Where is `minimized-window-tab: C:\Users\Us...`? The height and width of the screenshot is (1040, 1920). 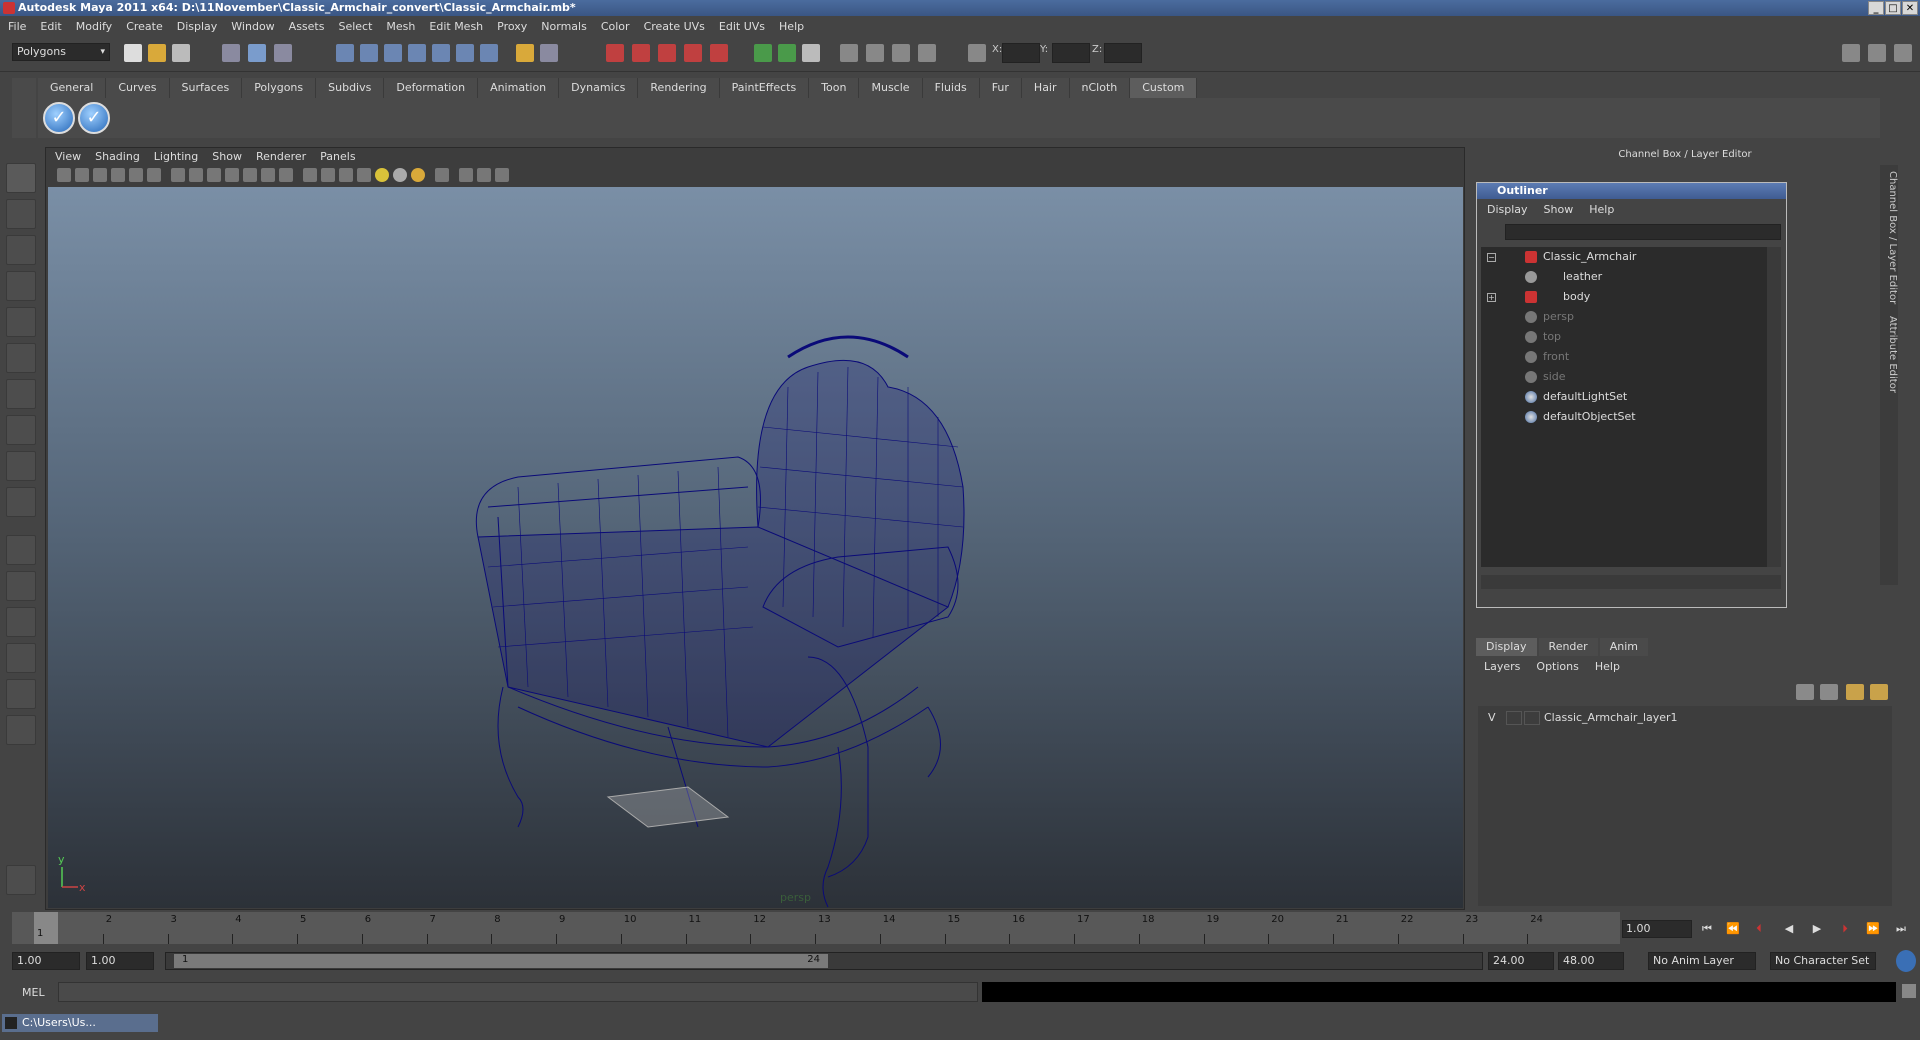
minimized-window-tab: C:\Users\Us... is located at coordinates (80, 1023).